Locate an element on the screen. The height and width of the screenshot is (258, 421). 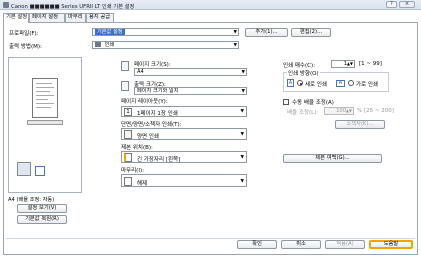
output-method-select: 인쇄 ▼ is located at coordinates (165, 45).